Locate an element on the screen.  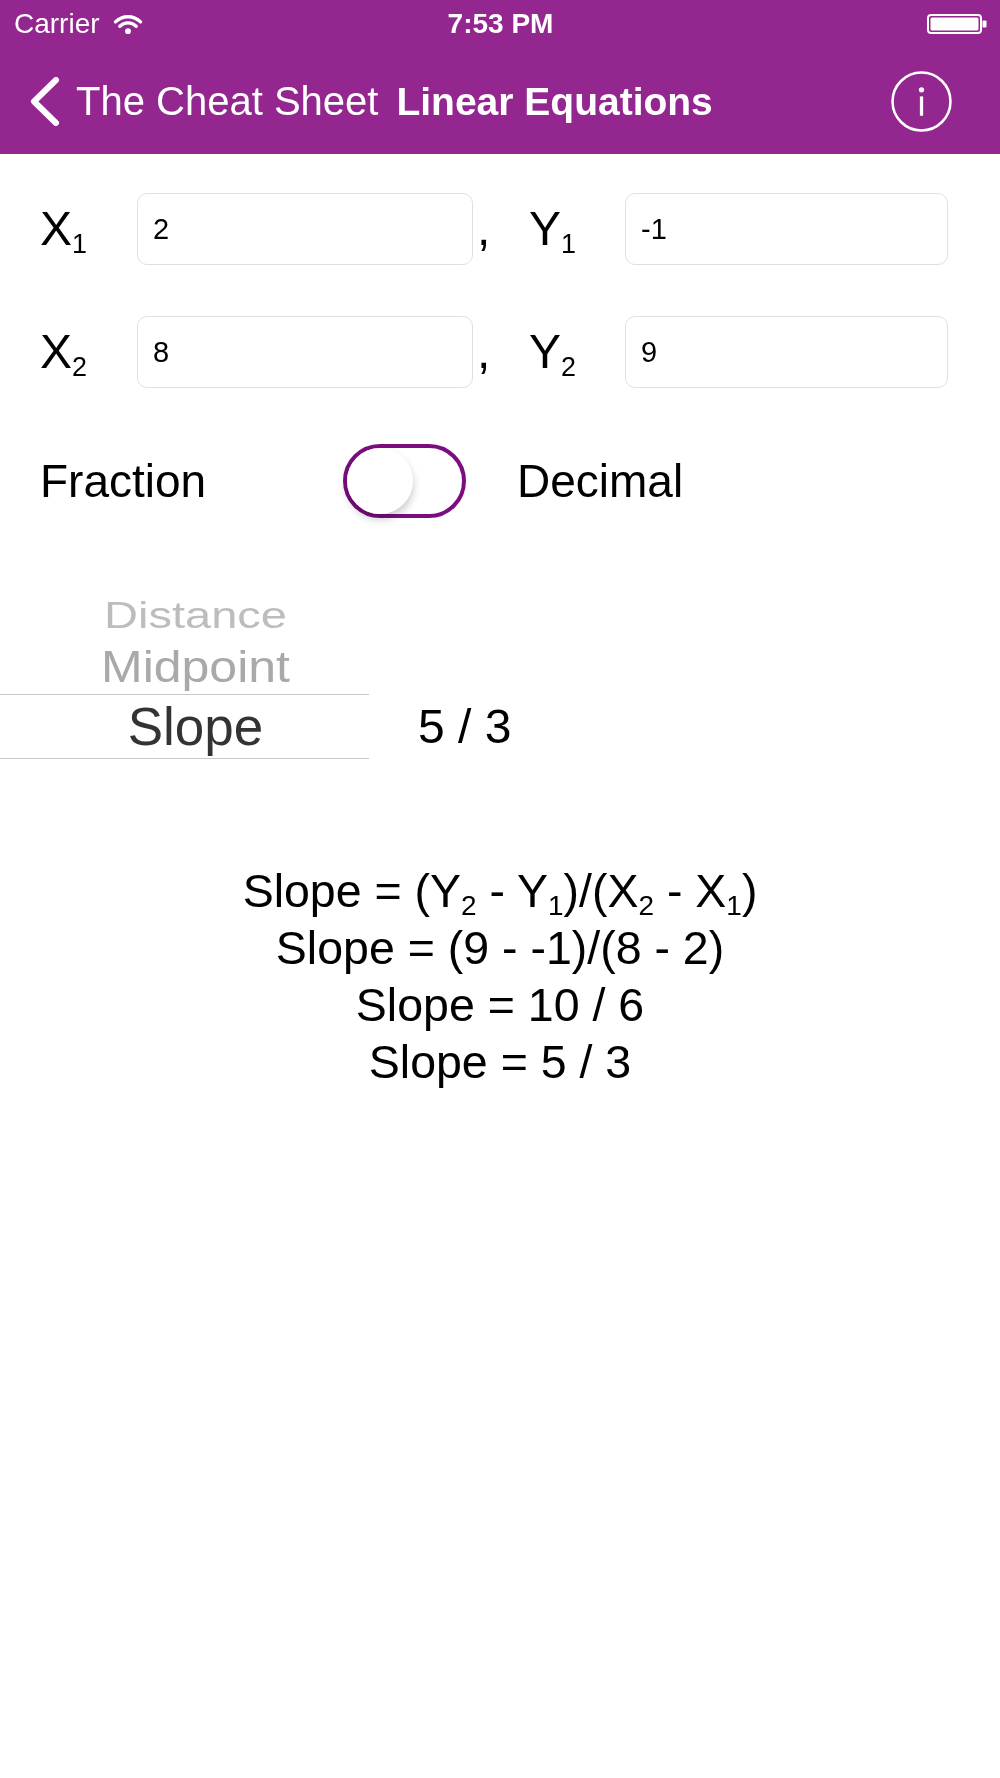
input-field: 9 is located at coordinates (786, 352).